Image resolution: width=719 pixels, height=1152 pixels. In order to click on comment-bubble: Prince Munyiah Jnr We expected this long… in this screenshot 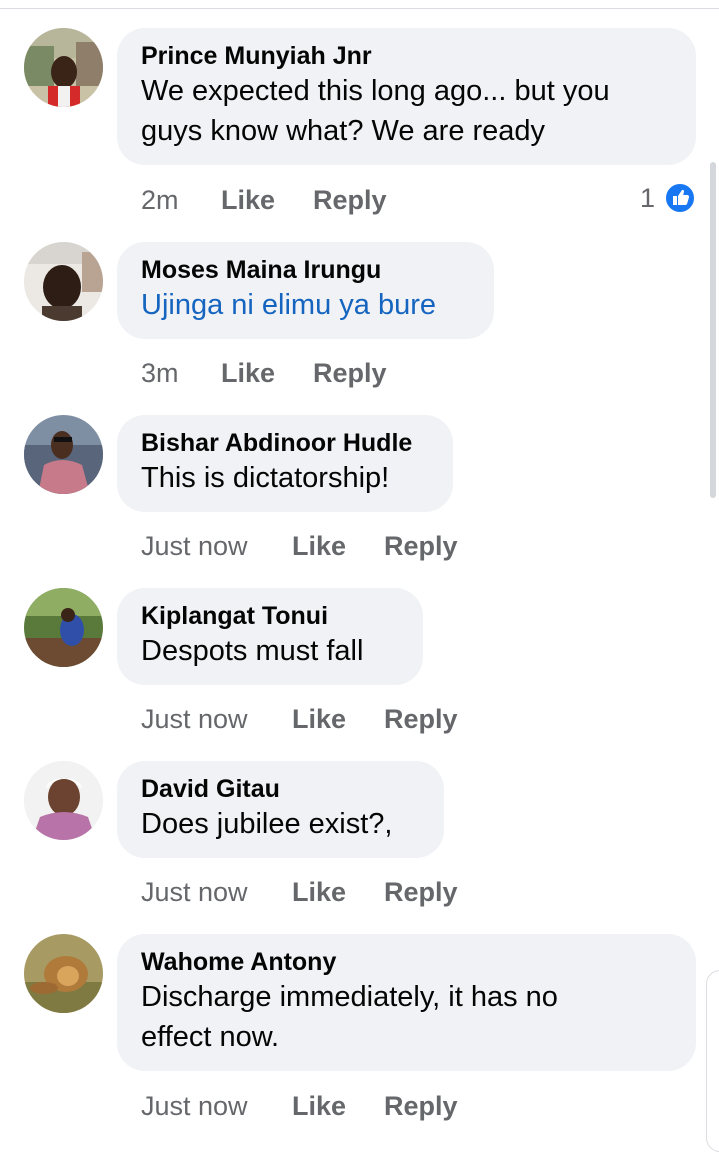, I will do `click(406, 96)`.